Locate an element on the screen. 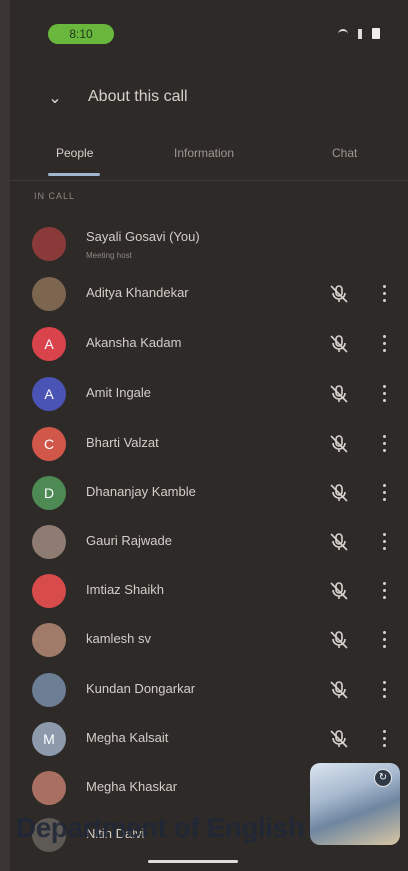 The image size is (408, 871). participant-name: Sayali Gosavi (You) is located at coordinates (143, 236).